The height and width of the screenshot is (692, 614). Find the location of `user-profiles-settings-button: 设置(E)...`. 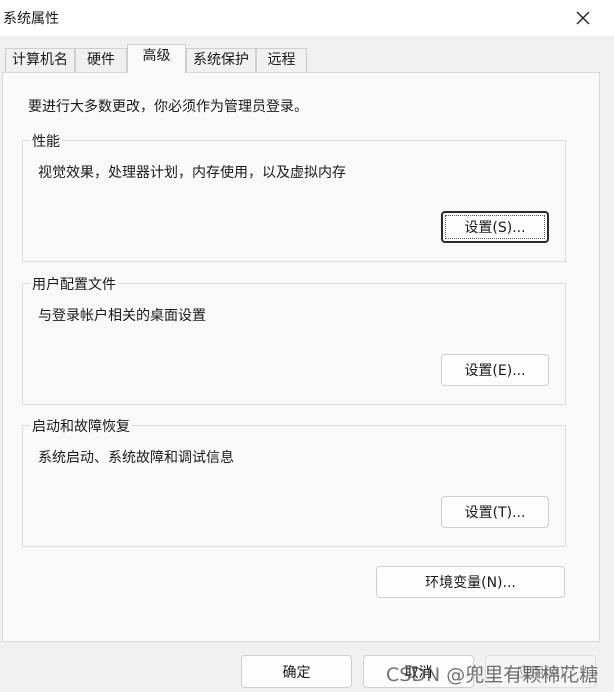

user-profiles-settings-button: 设置(E)... is located at coordinates (495, 370).